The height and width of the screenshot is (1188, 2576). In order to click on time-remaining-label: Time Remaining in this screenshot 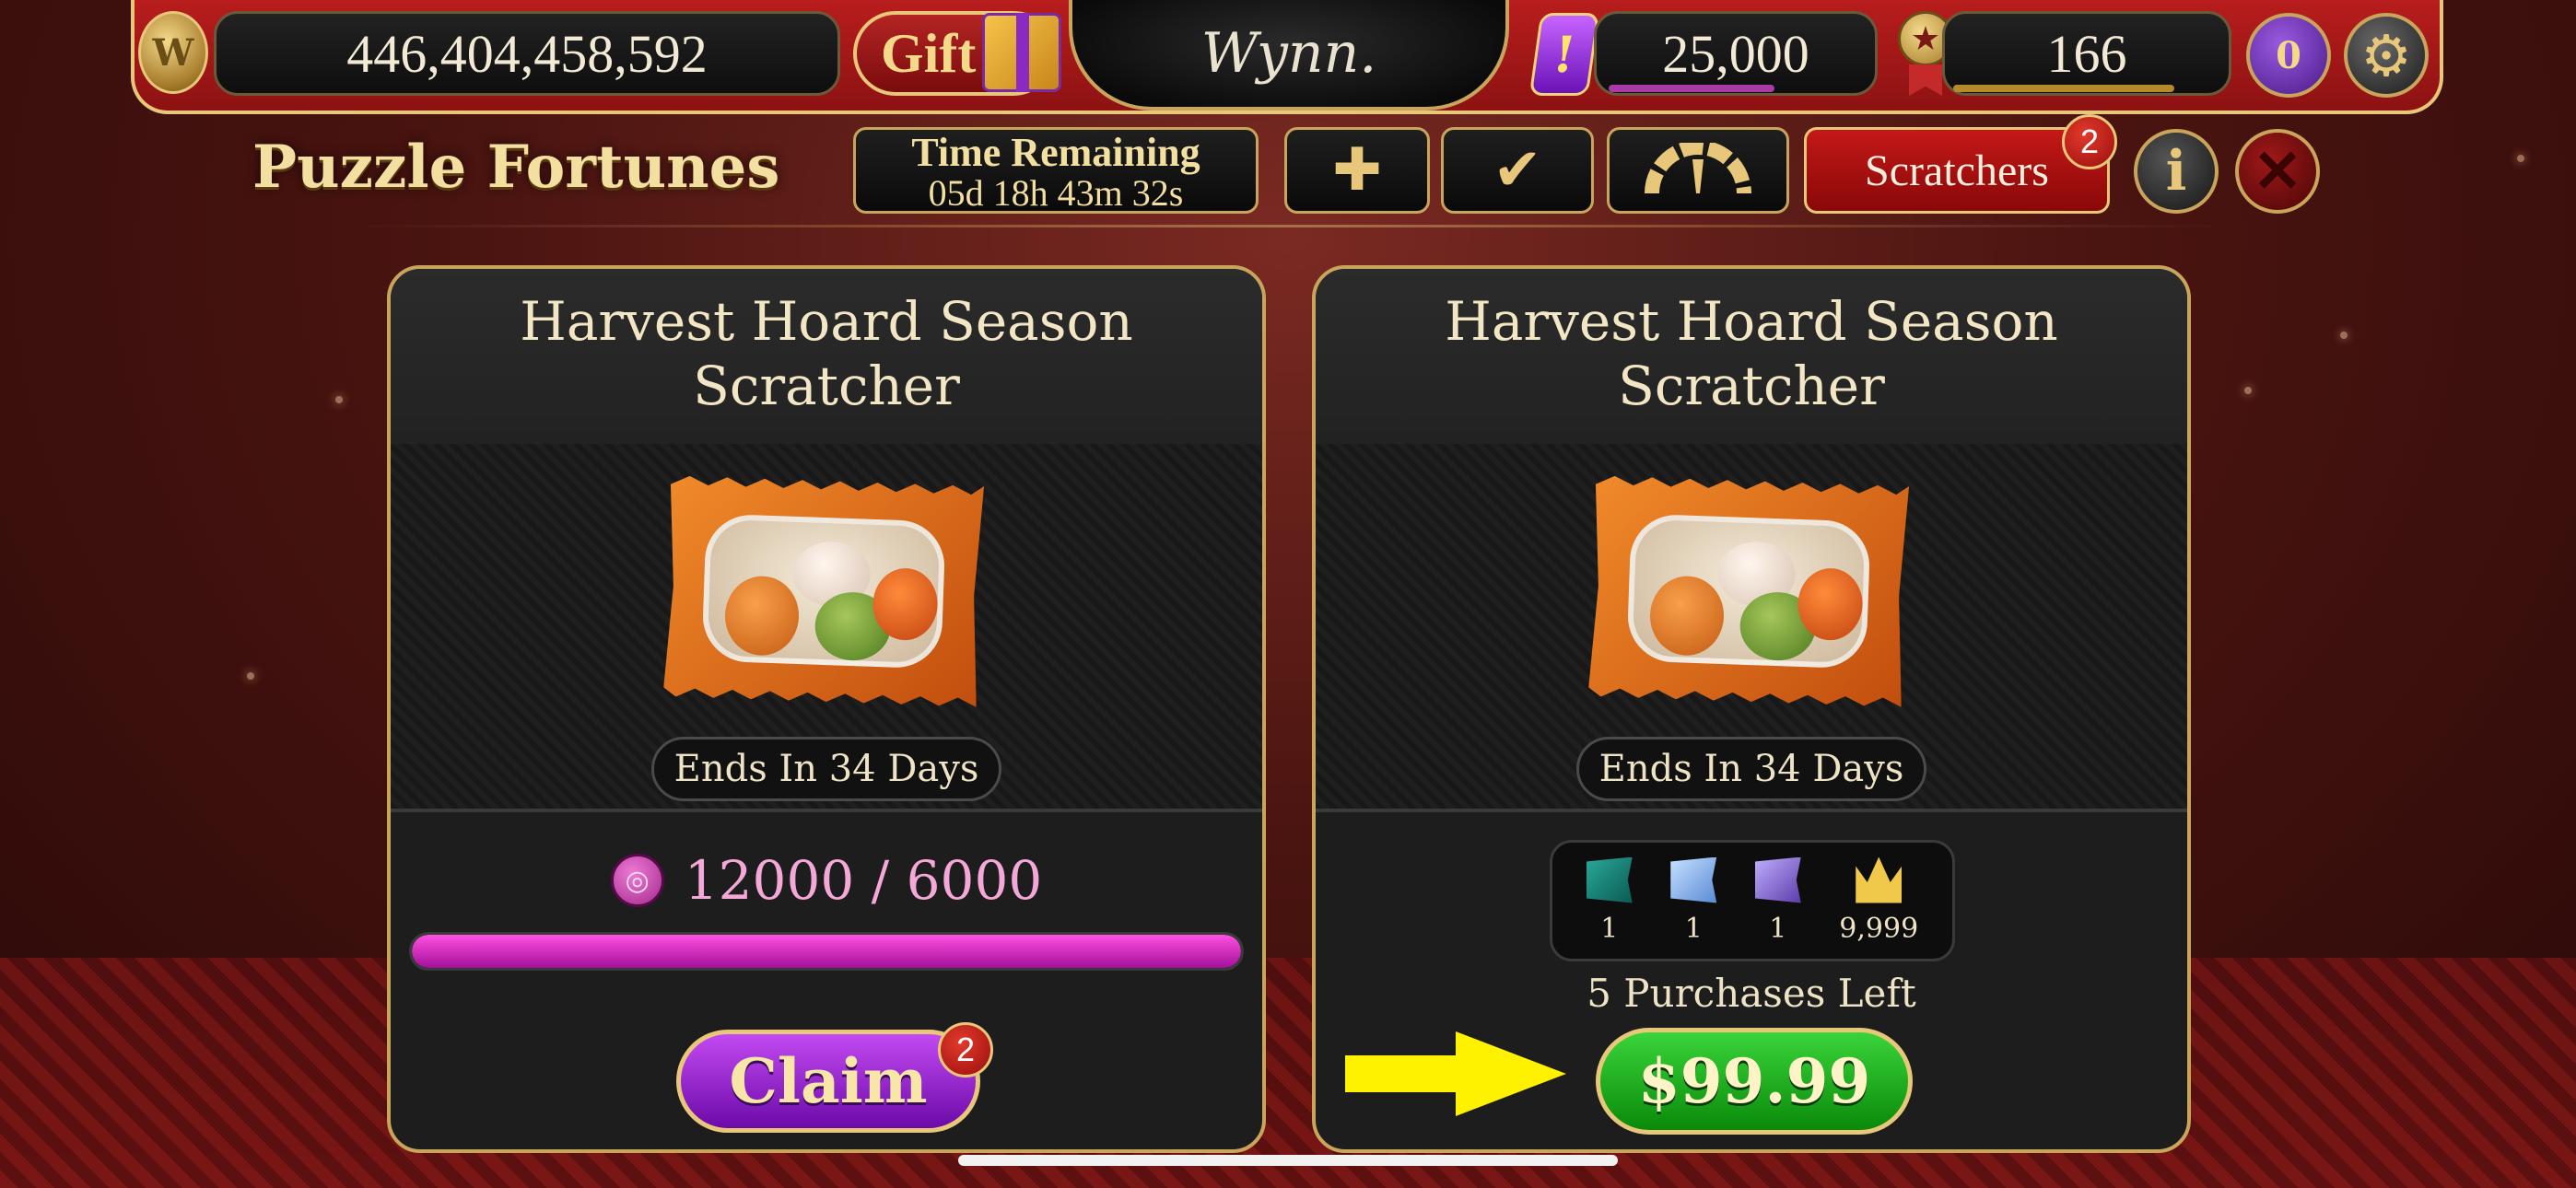, I will do `click(1055, 152)`.